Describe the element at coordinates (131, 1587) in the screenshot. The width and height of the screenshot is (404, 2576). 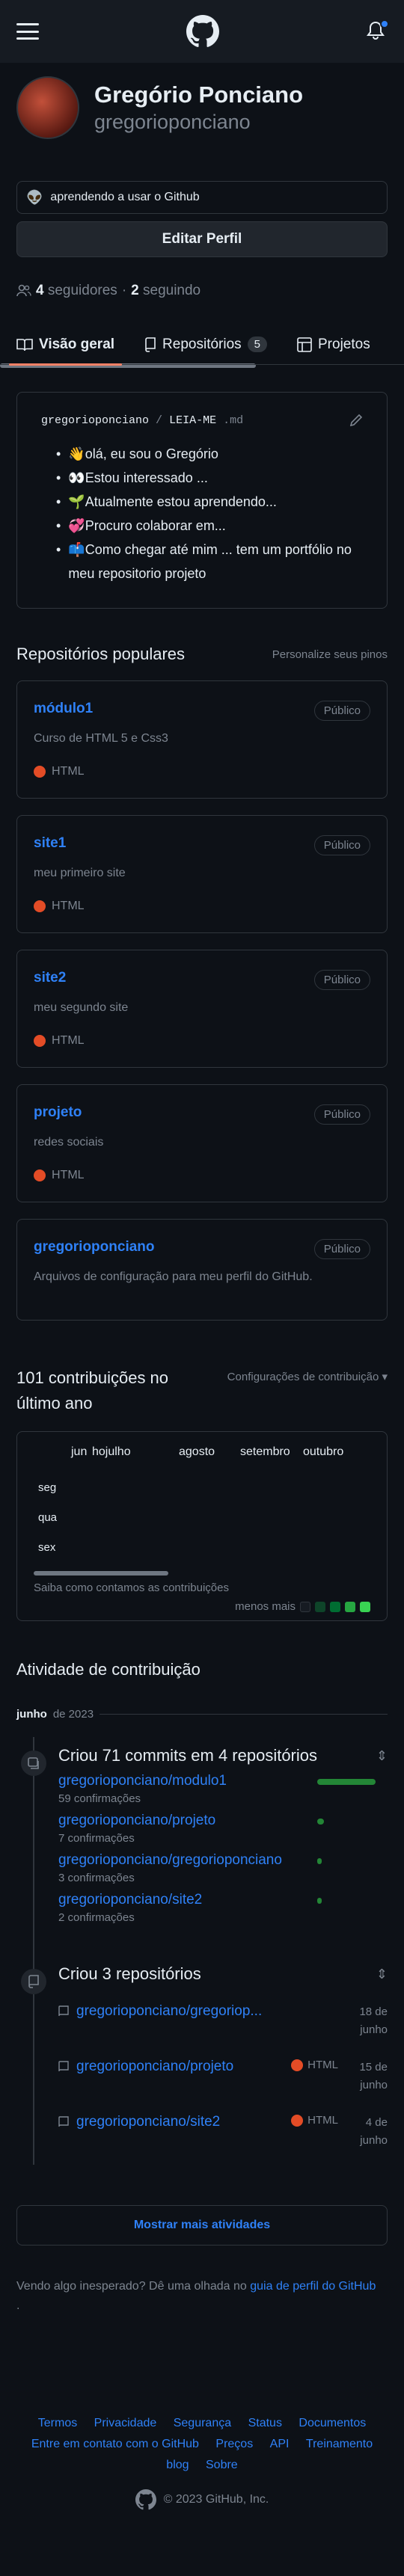
I see `learn-contributions-link: Saiba como contamos as contribuições` at that location.